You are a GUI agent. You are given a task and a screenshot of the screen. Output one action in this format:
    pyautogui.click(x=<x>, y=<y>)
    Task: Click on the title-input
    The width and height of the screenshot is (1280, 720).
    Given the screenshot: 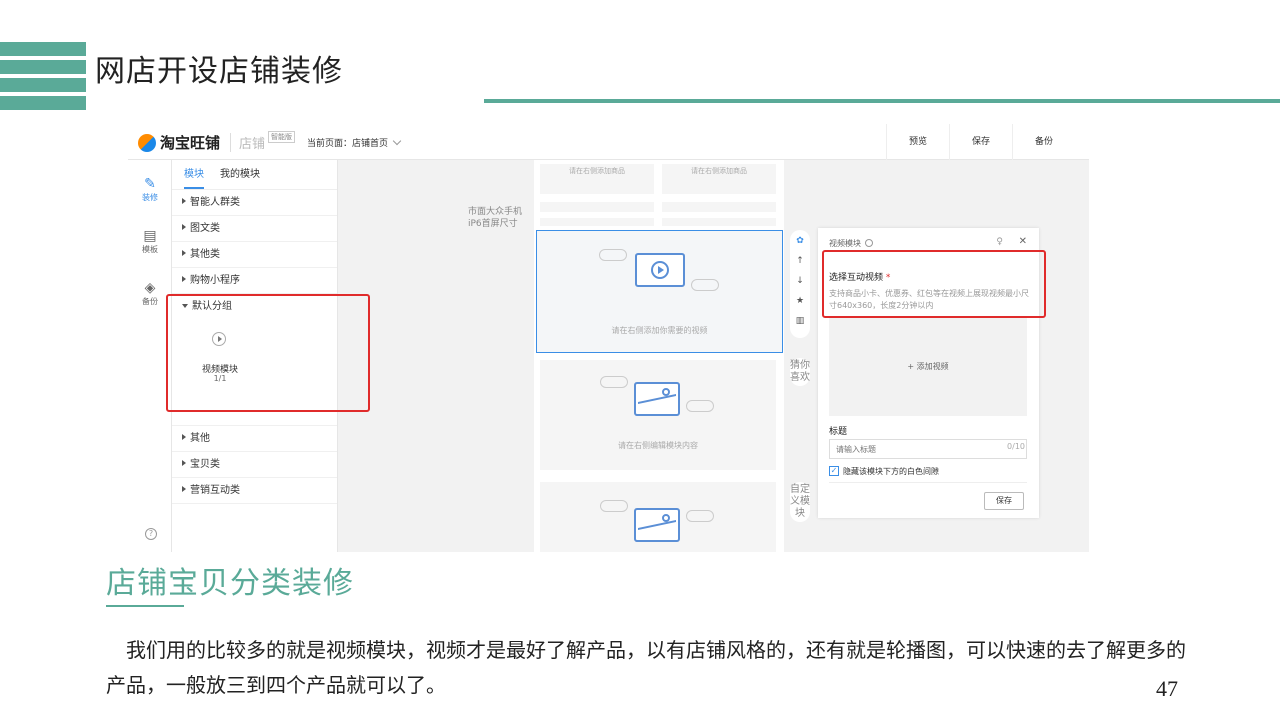 What is the action you would take?
    pyautogui.click(x=928, y=449)
    